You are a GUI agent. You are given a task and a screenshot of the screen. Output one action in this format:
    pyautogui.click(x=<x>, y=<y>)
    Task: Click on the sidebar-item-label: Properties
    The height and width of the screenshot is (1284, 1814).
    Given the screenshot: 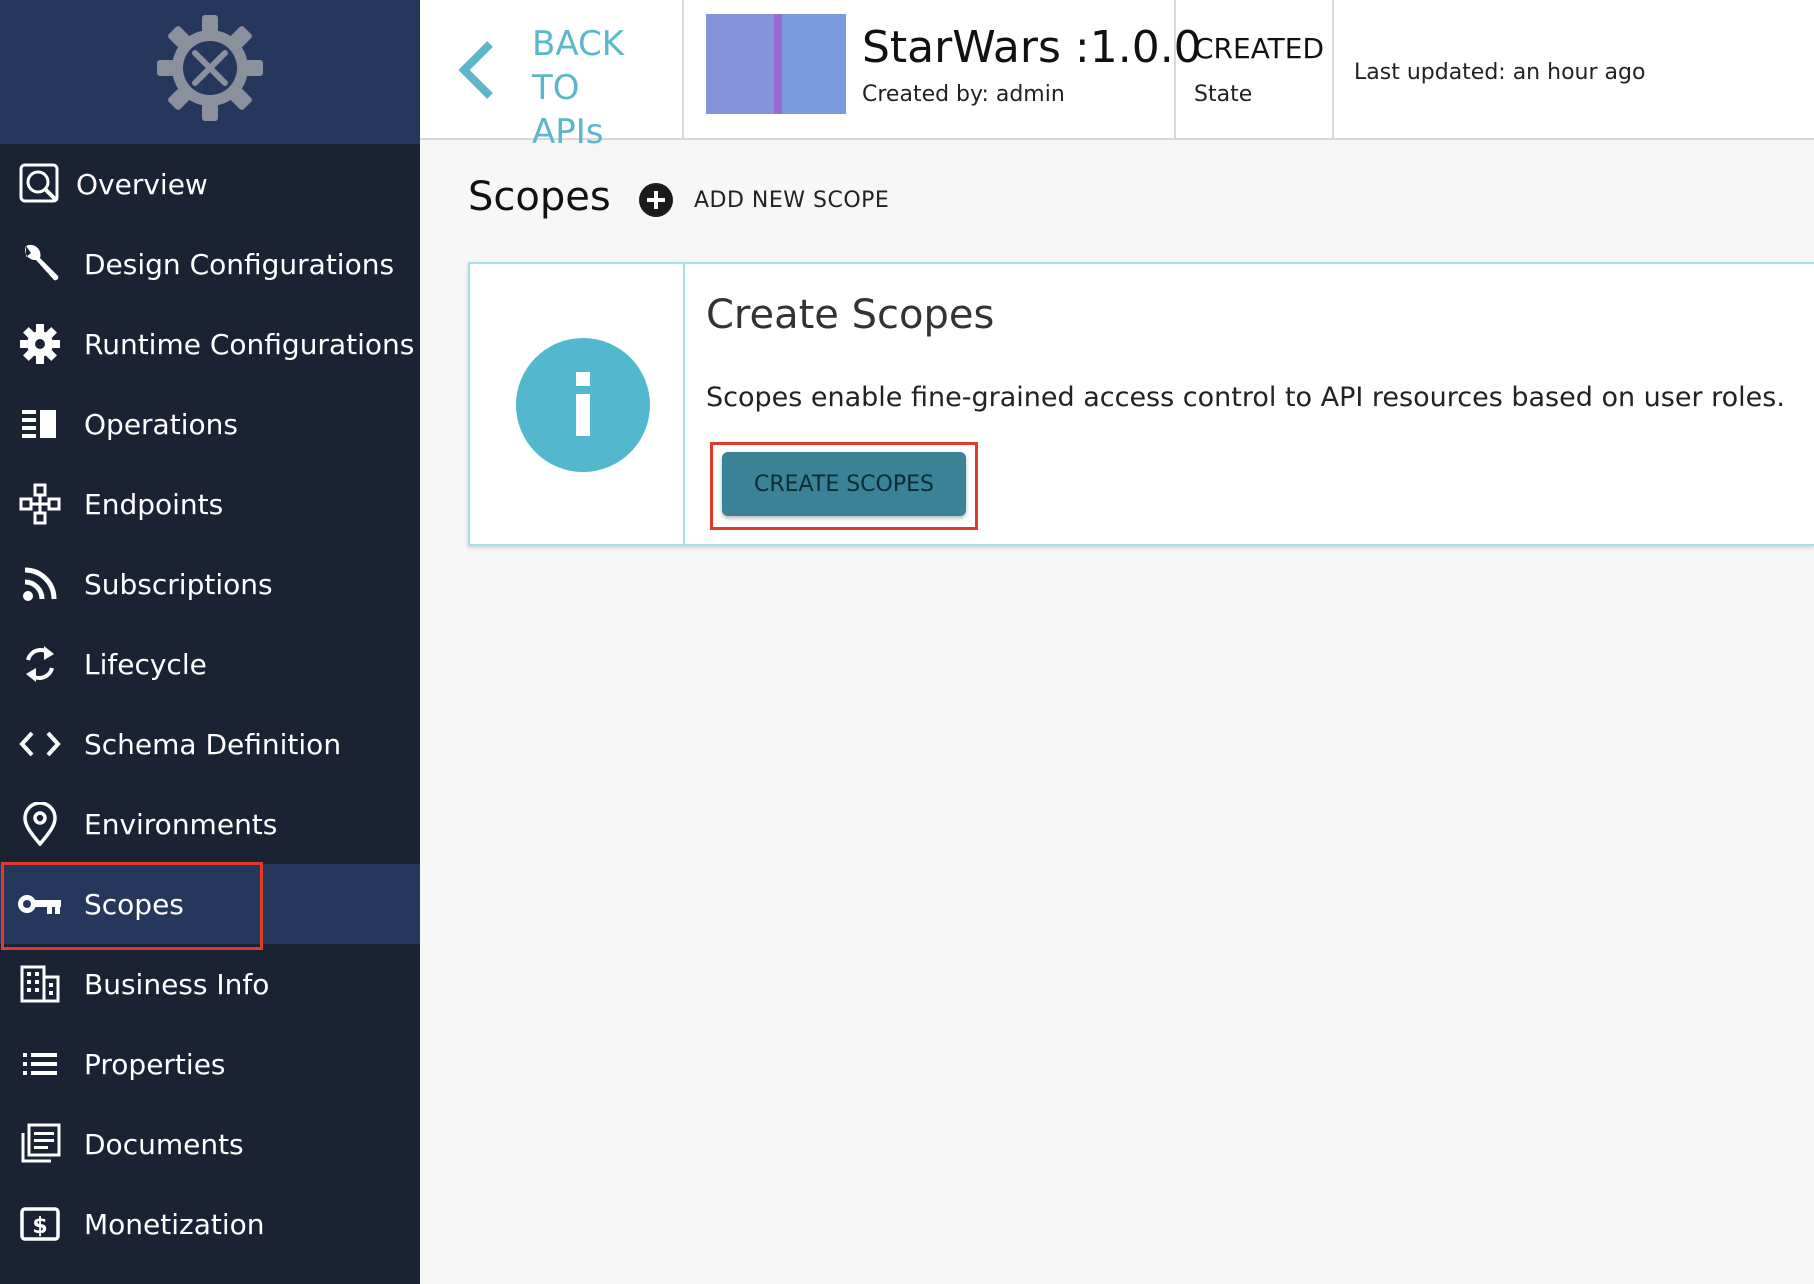 What is the action you would take?
    pyautogui.click(x=155, y=1064)
    